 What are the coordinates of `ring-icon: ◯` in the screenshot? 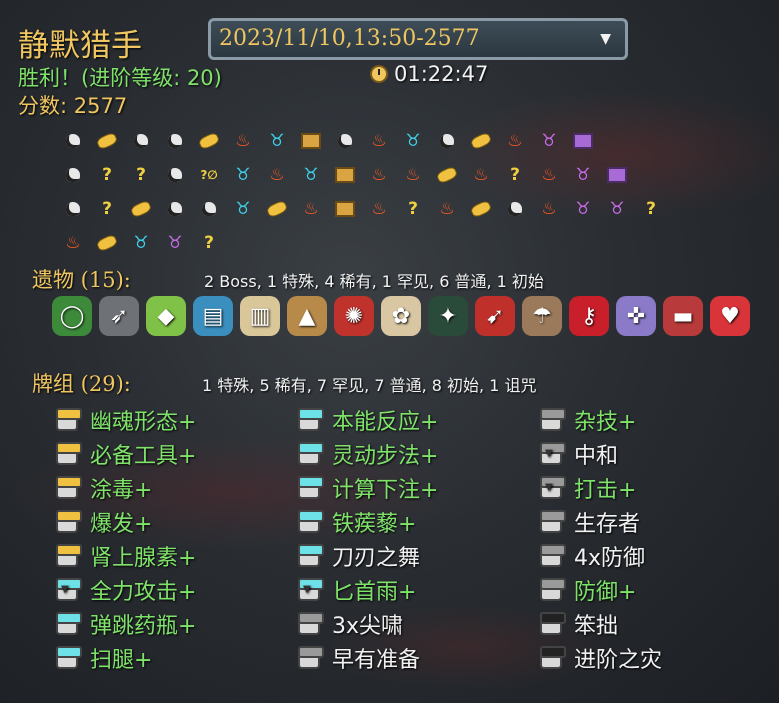 It's located at (72, 316).